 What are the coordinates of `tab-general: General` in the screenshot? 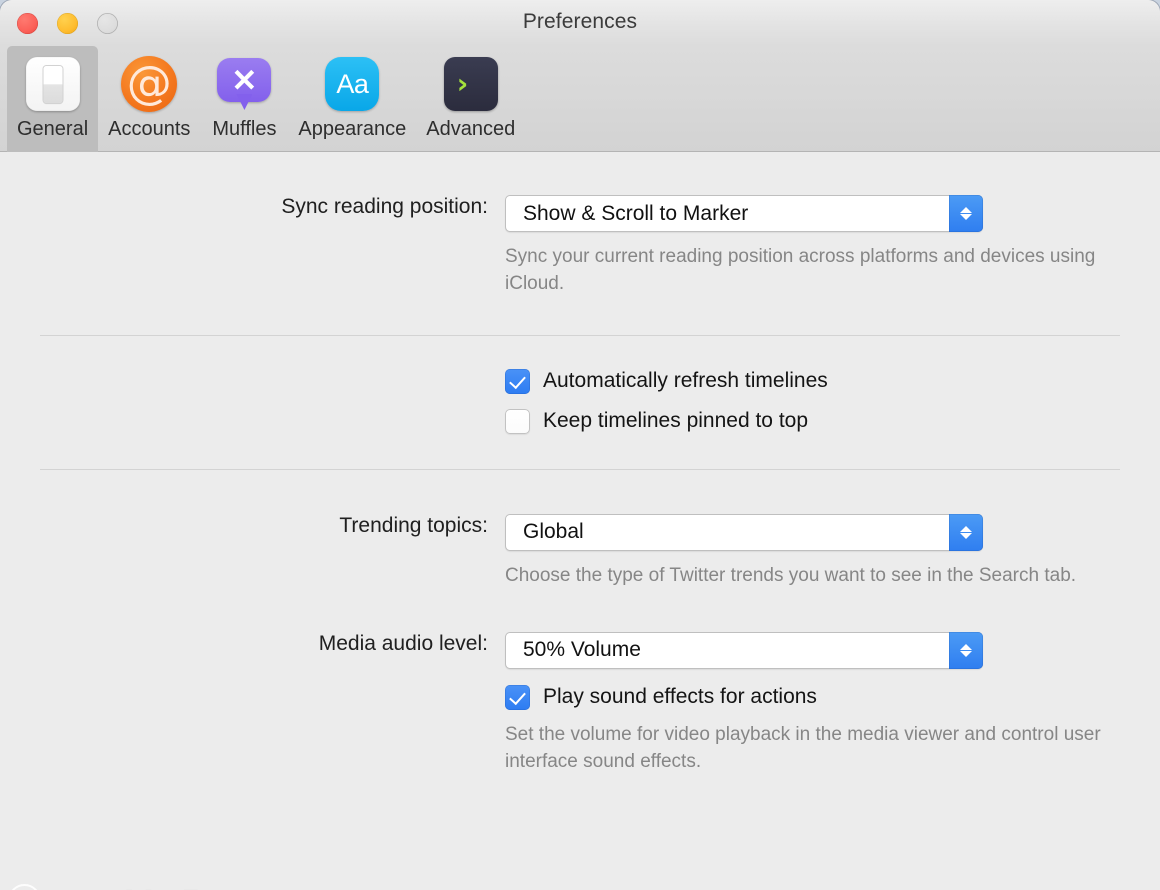 It's located at (53, 99).